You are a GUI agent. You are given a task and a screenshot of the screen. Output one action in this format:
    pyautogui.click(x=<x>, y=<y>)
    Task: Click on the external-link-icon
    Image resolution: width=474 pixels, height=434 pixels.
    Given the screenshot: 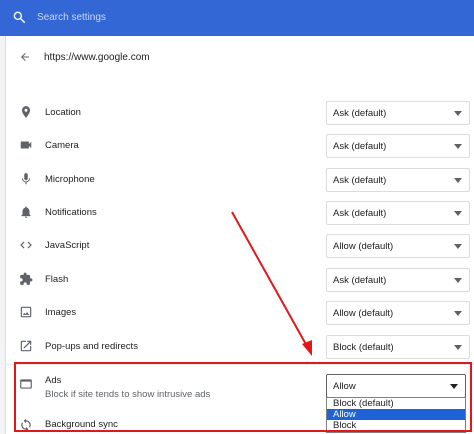 What is the action you would take?
    pyautogui.click(x=26, y=346)
    